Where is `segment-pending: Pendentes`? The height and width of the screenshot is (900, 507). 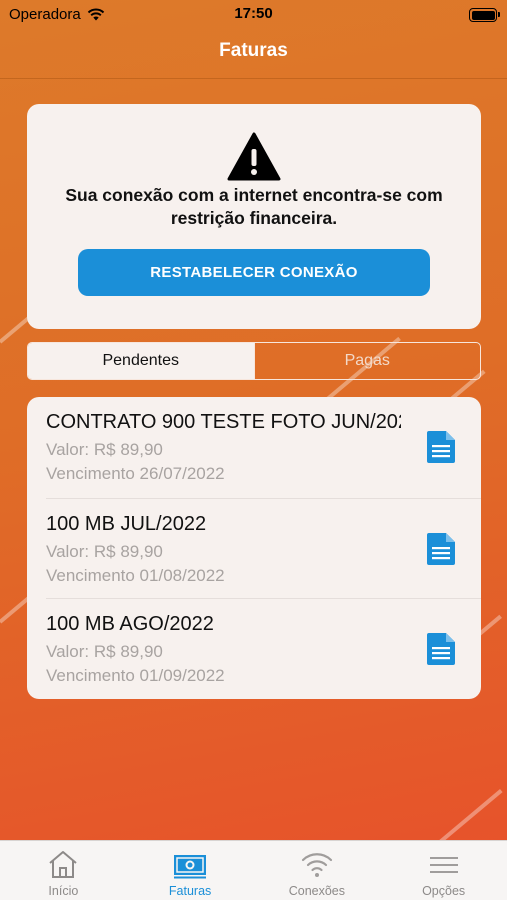
segment-pending: Pendentes is located at coordinates (141, 361).